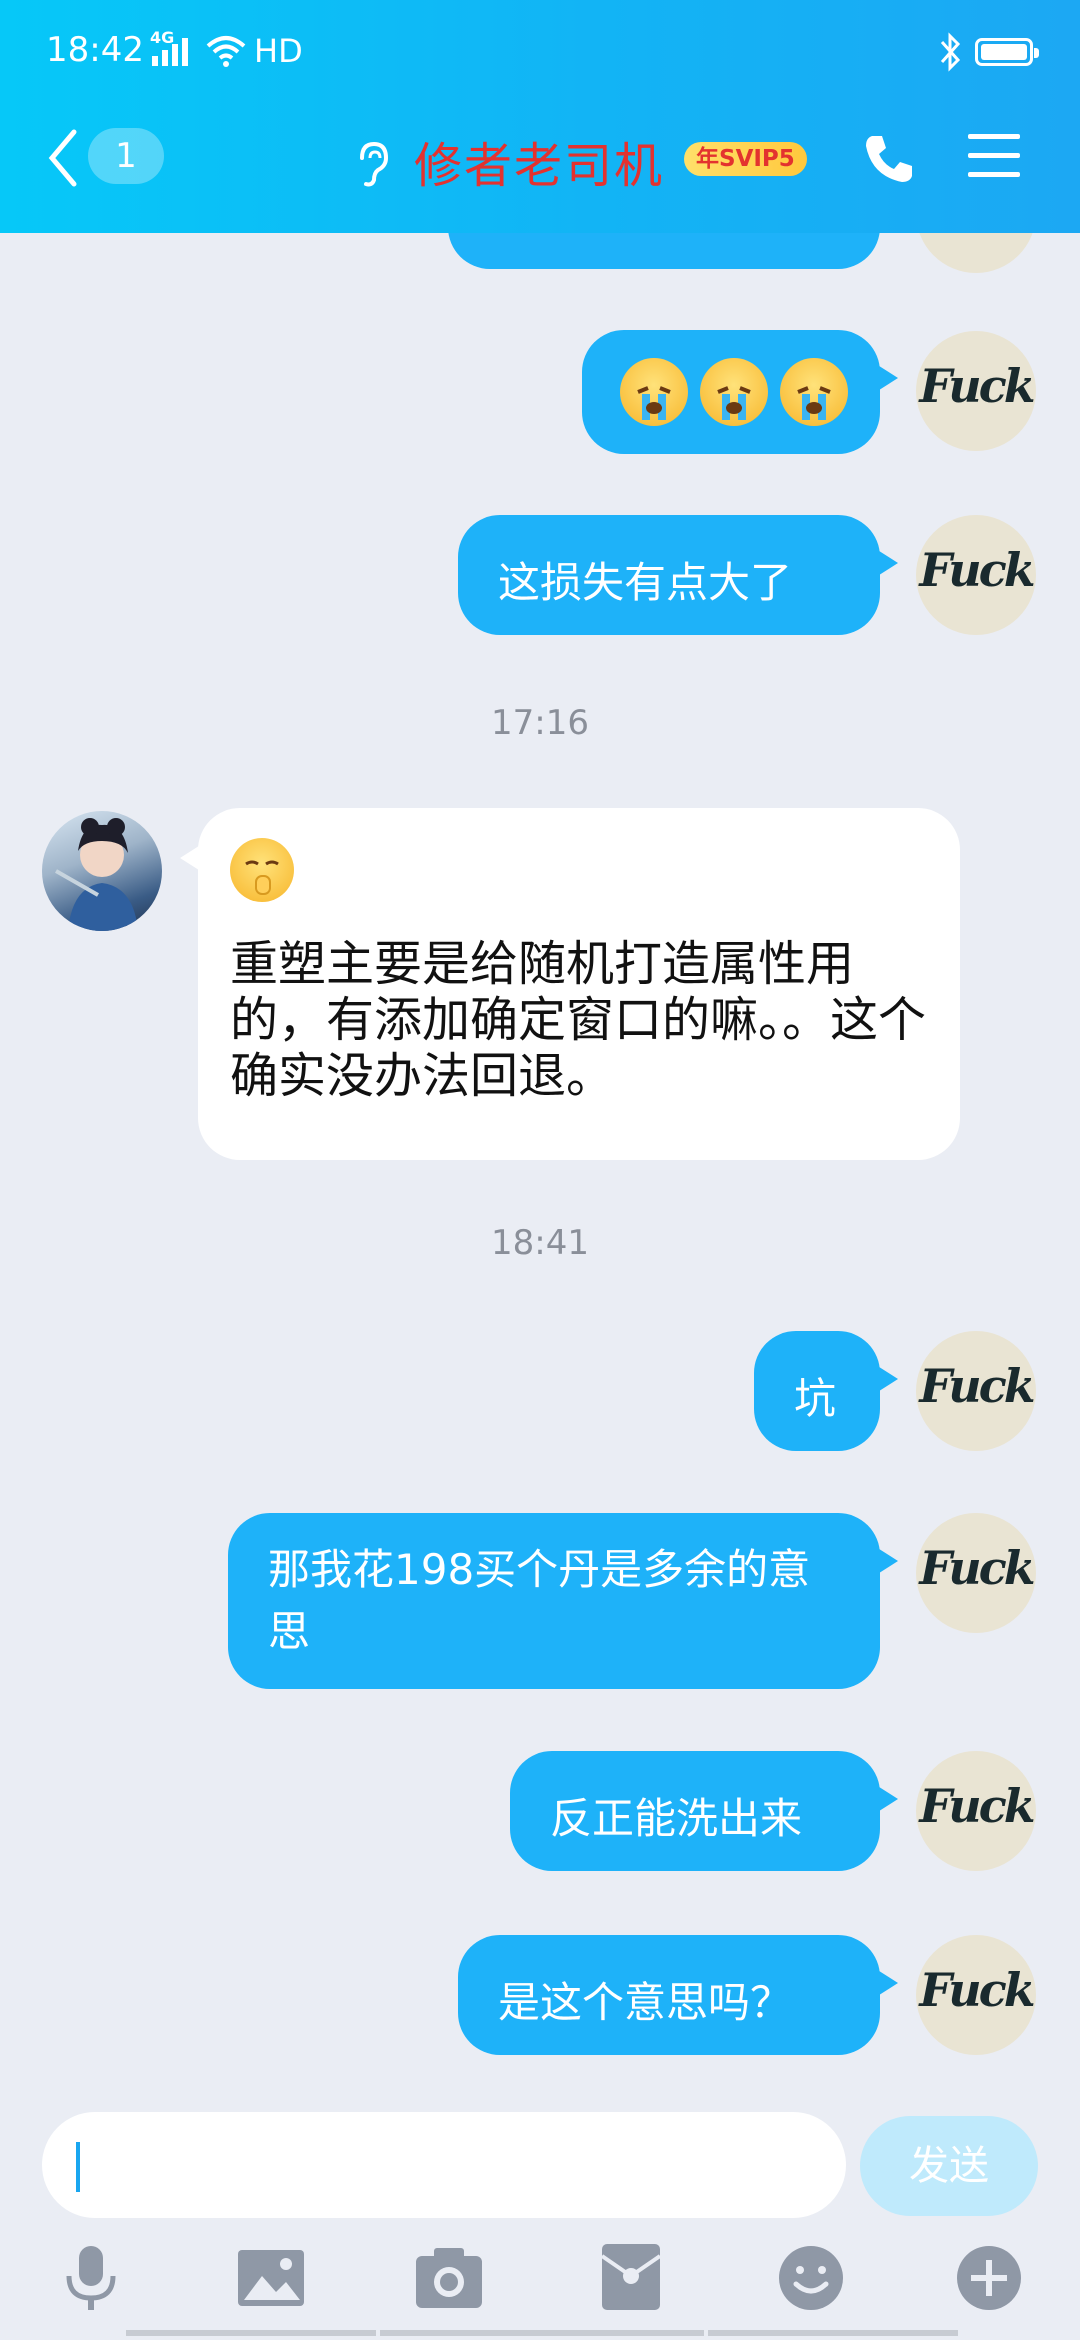 The image size is (1080, 2340). I want to click on message-input, so click(444, 2165).